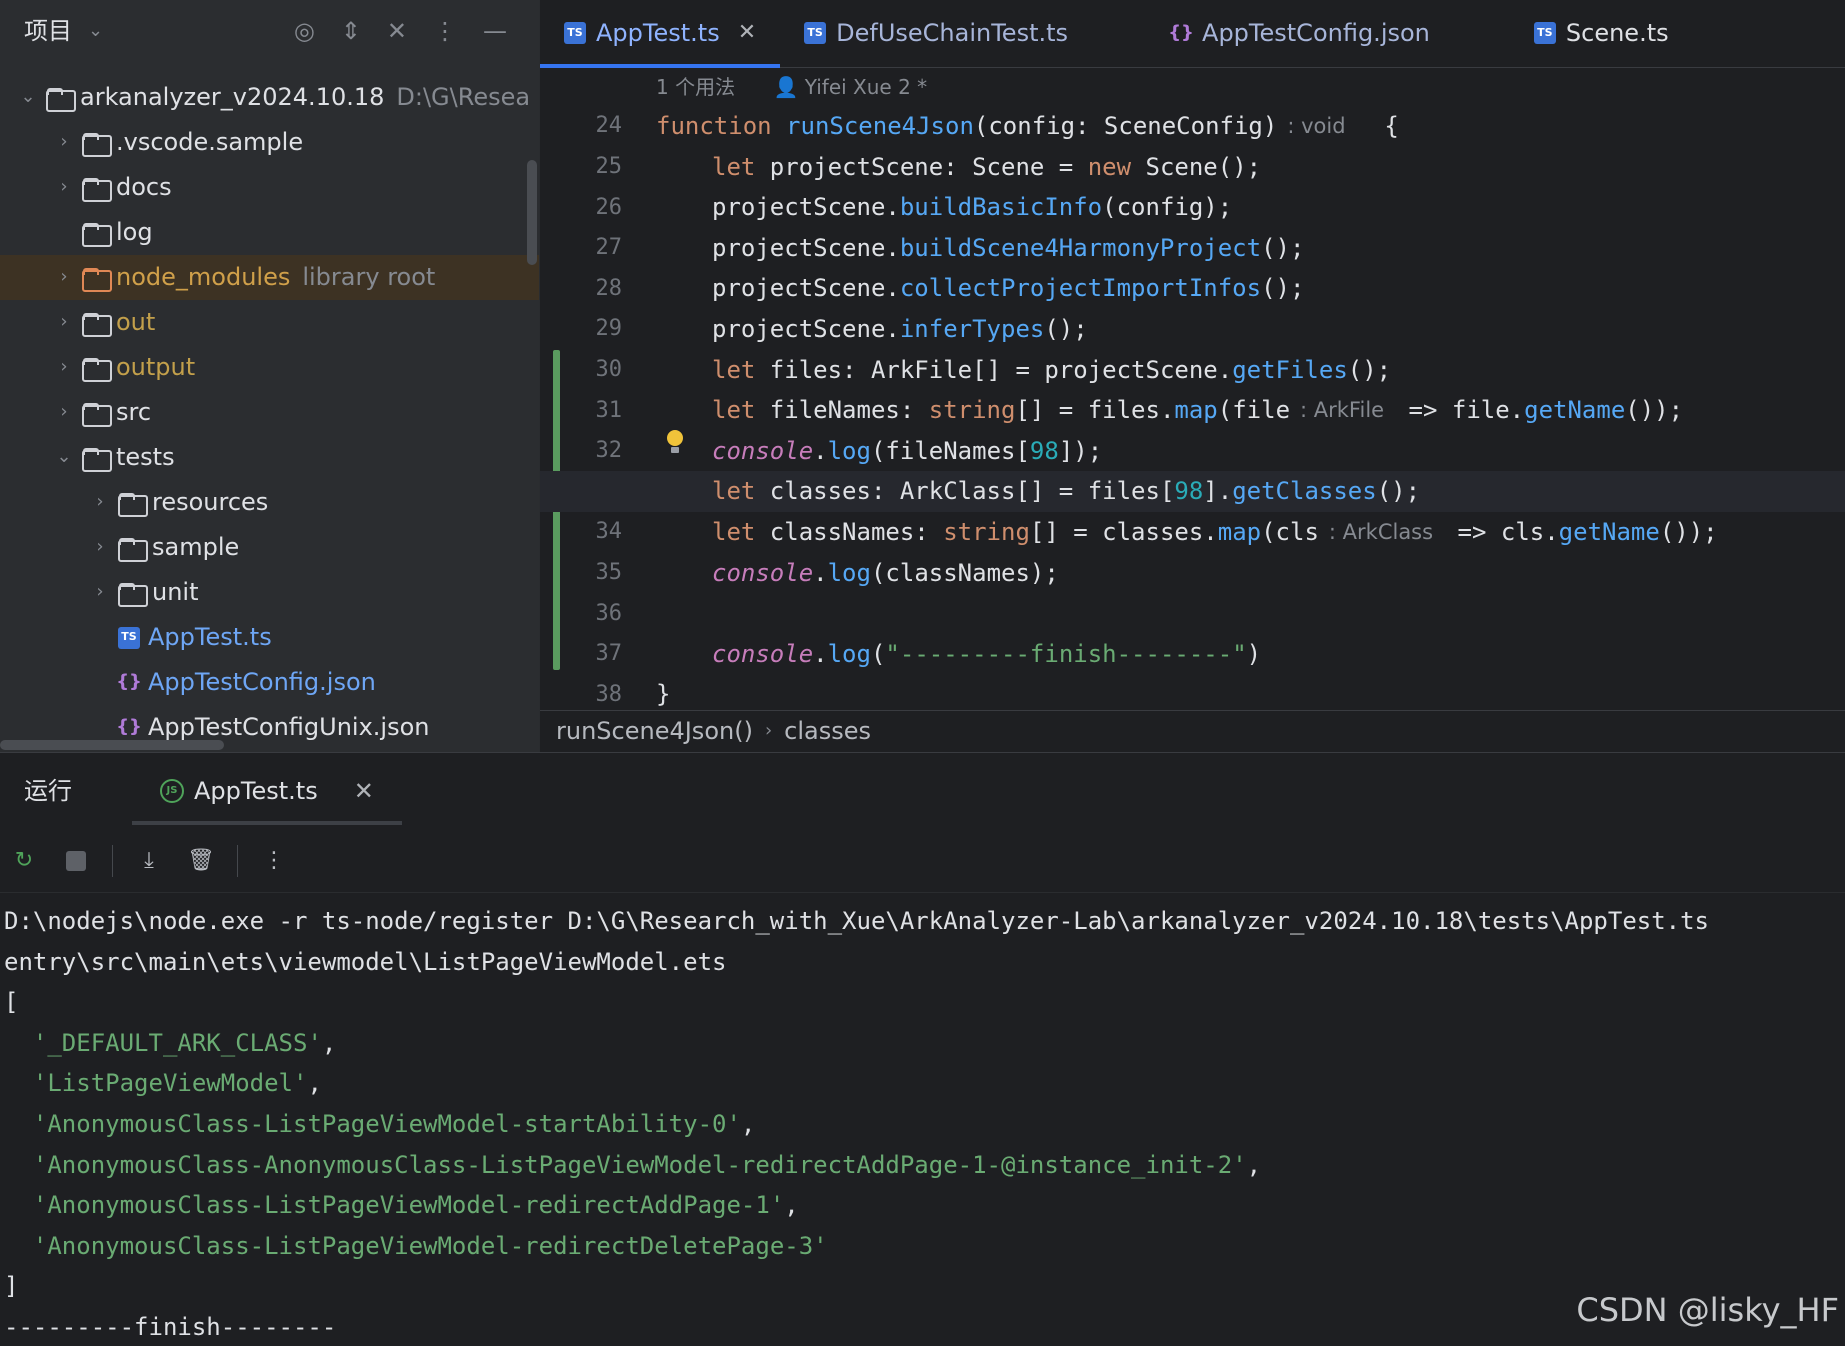  What do you see at coordinates (1250, 329) in the screenshot?
I see `code-line: projectScene. inferTypes ();` at bounding box center [1250, 329].